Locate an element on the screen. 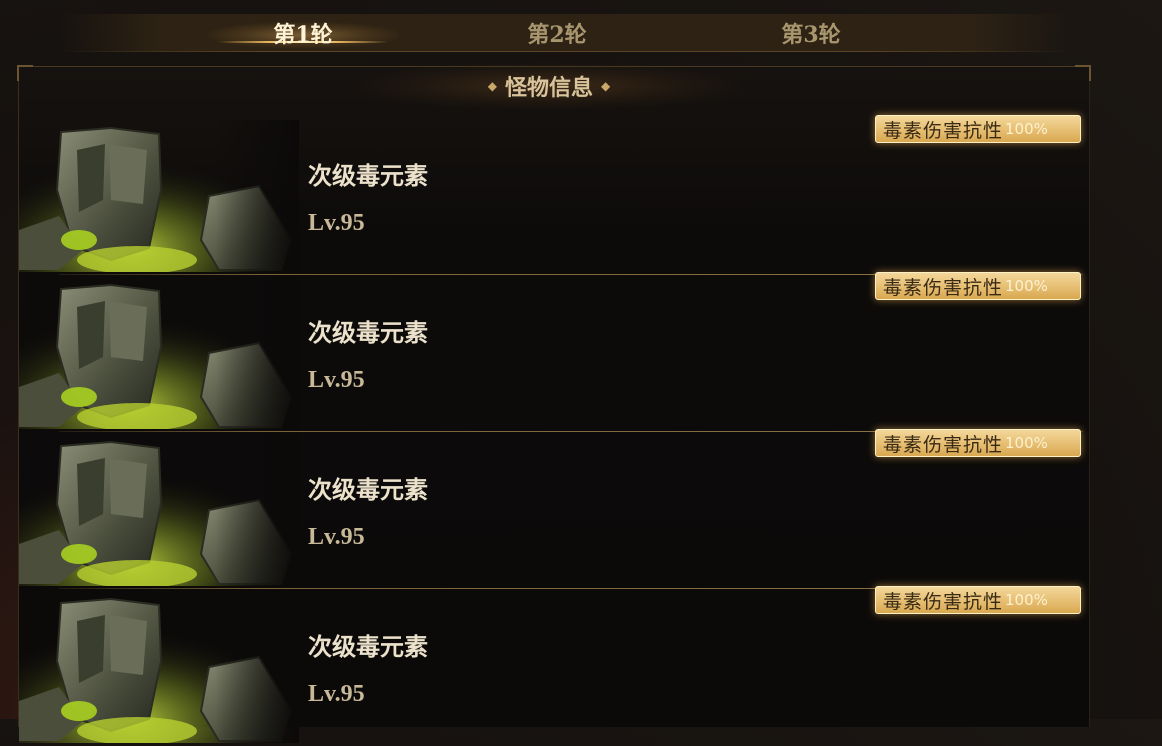 The width and height of the screenshot is (1162, 746). panel-title: ◆ 怪物信息 ◆ is located at coordinates (549, 86).